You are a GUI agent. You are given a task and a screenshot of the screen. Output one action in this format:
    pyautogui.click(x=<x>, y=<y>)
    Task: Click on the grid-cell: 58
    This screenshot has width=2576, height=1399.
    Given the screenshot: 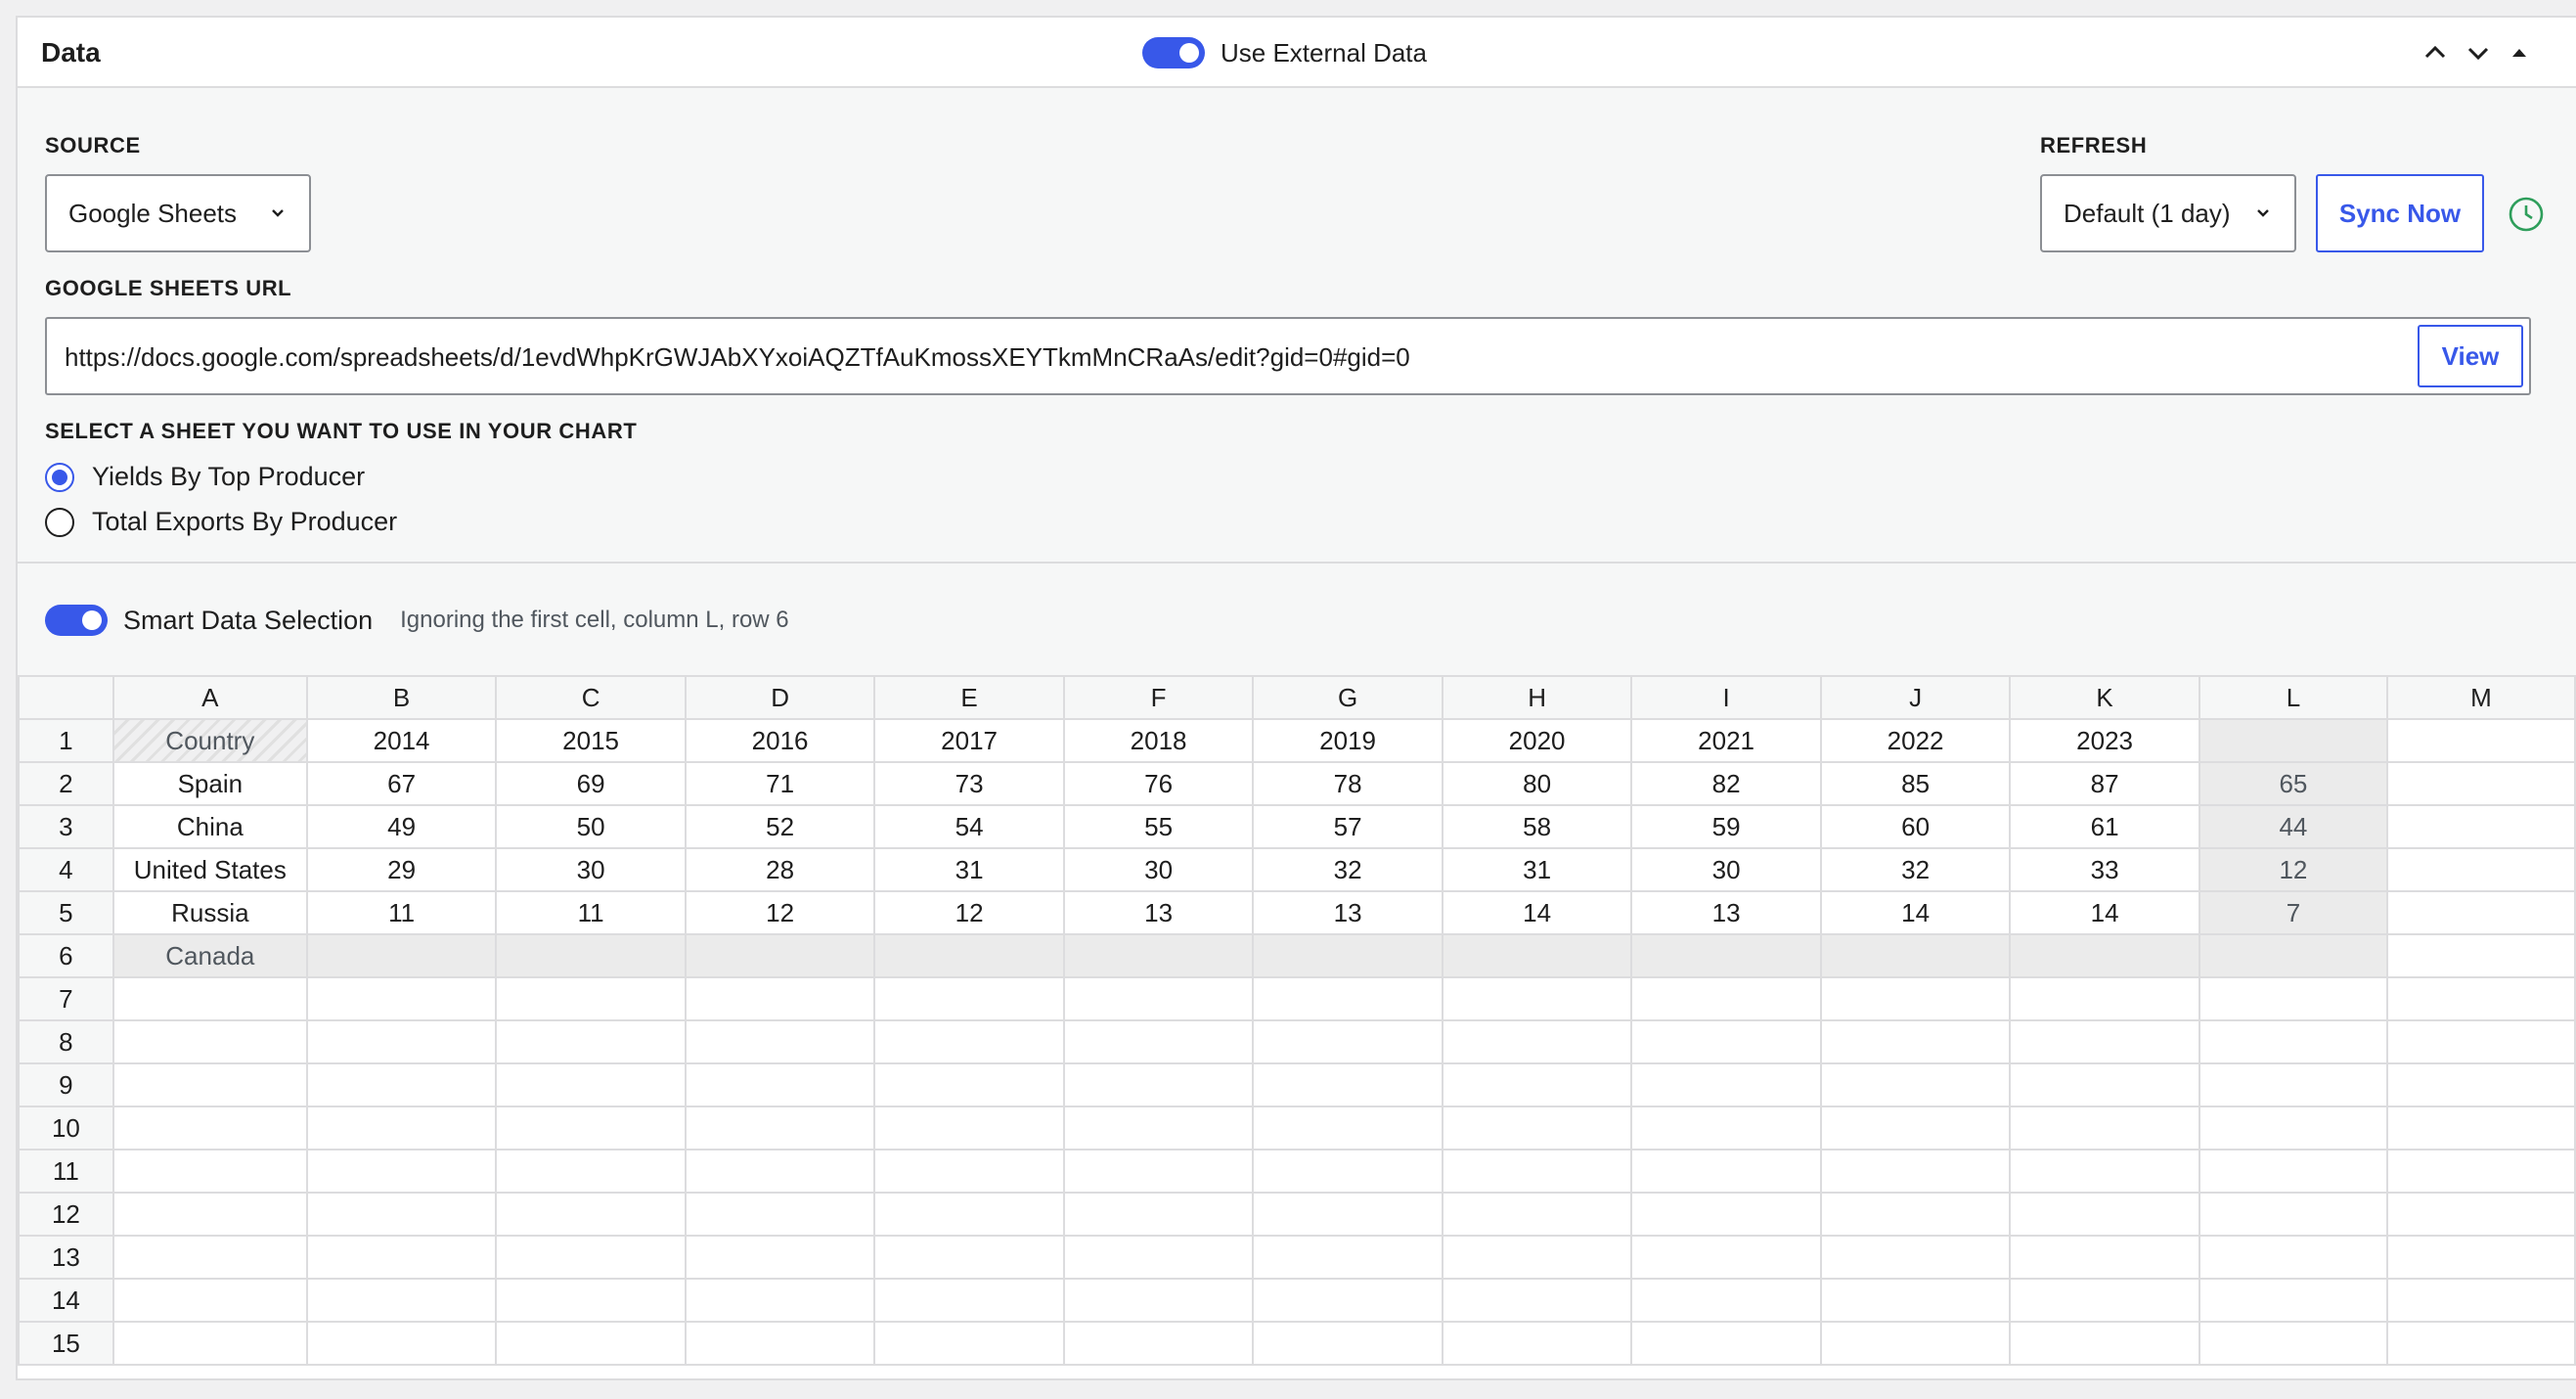 What is the action you would take?
    pyautogui.click(x=1537, y=826)
    